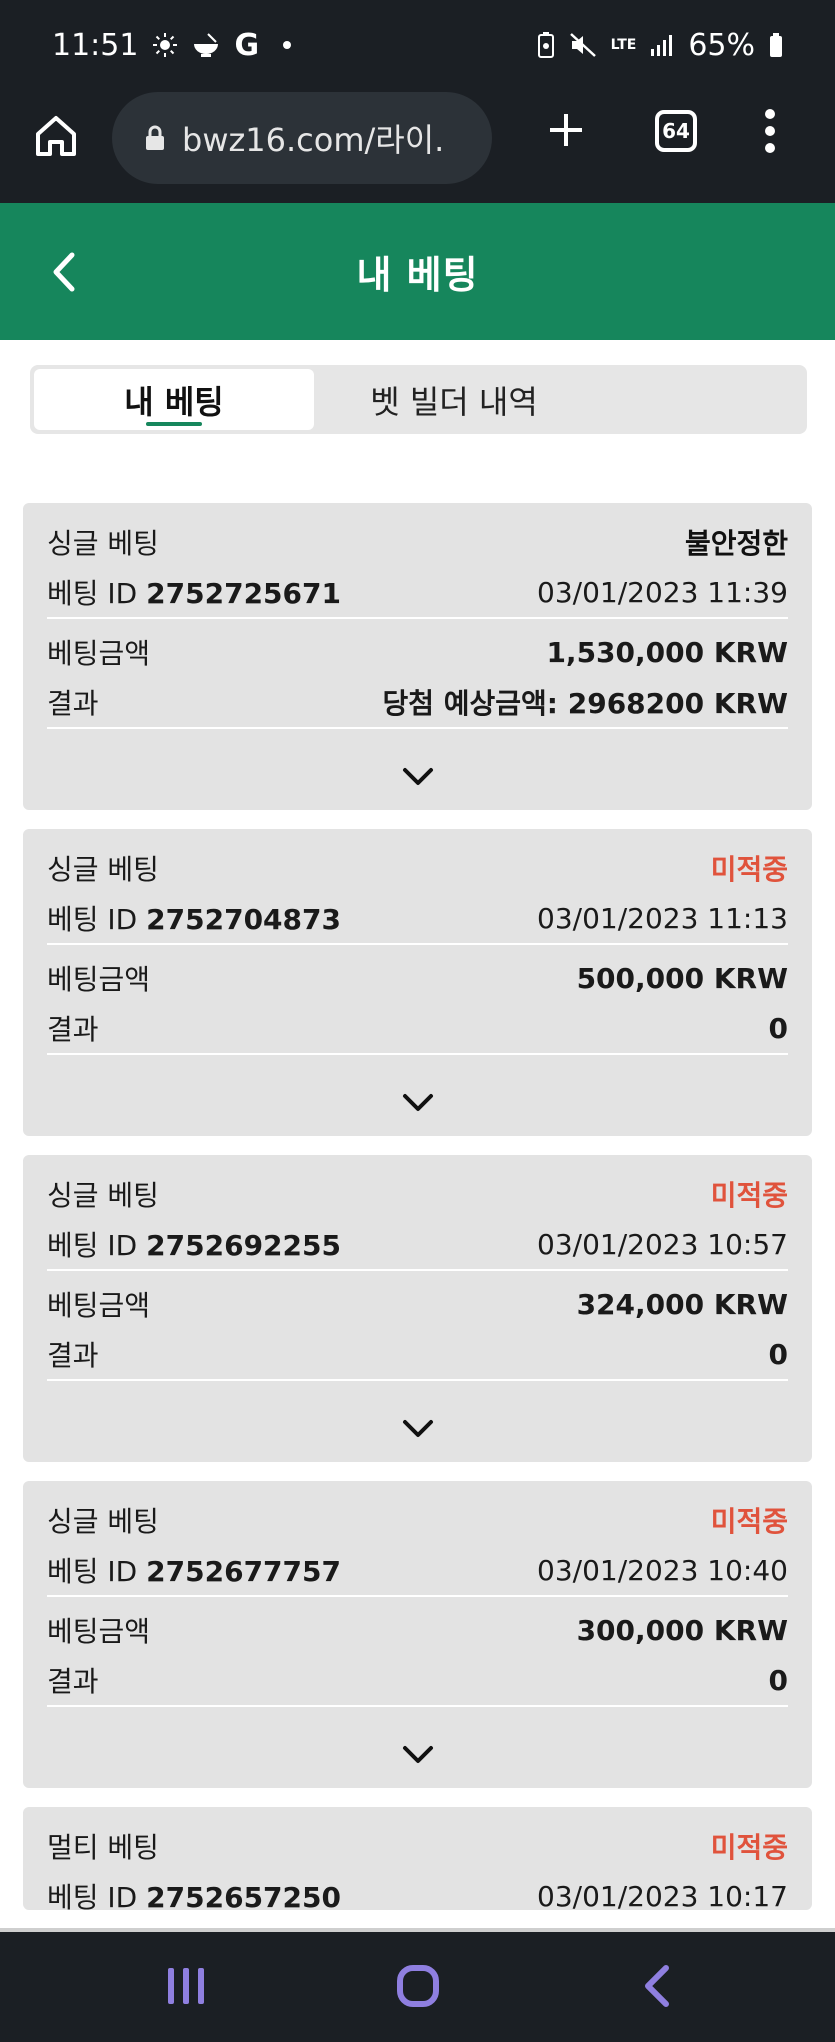  What do you see at coordinates (566, 130) in the screenshot?
I see `plus-icon` at bounding box center [566, 130].